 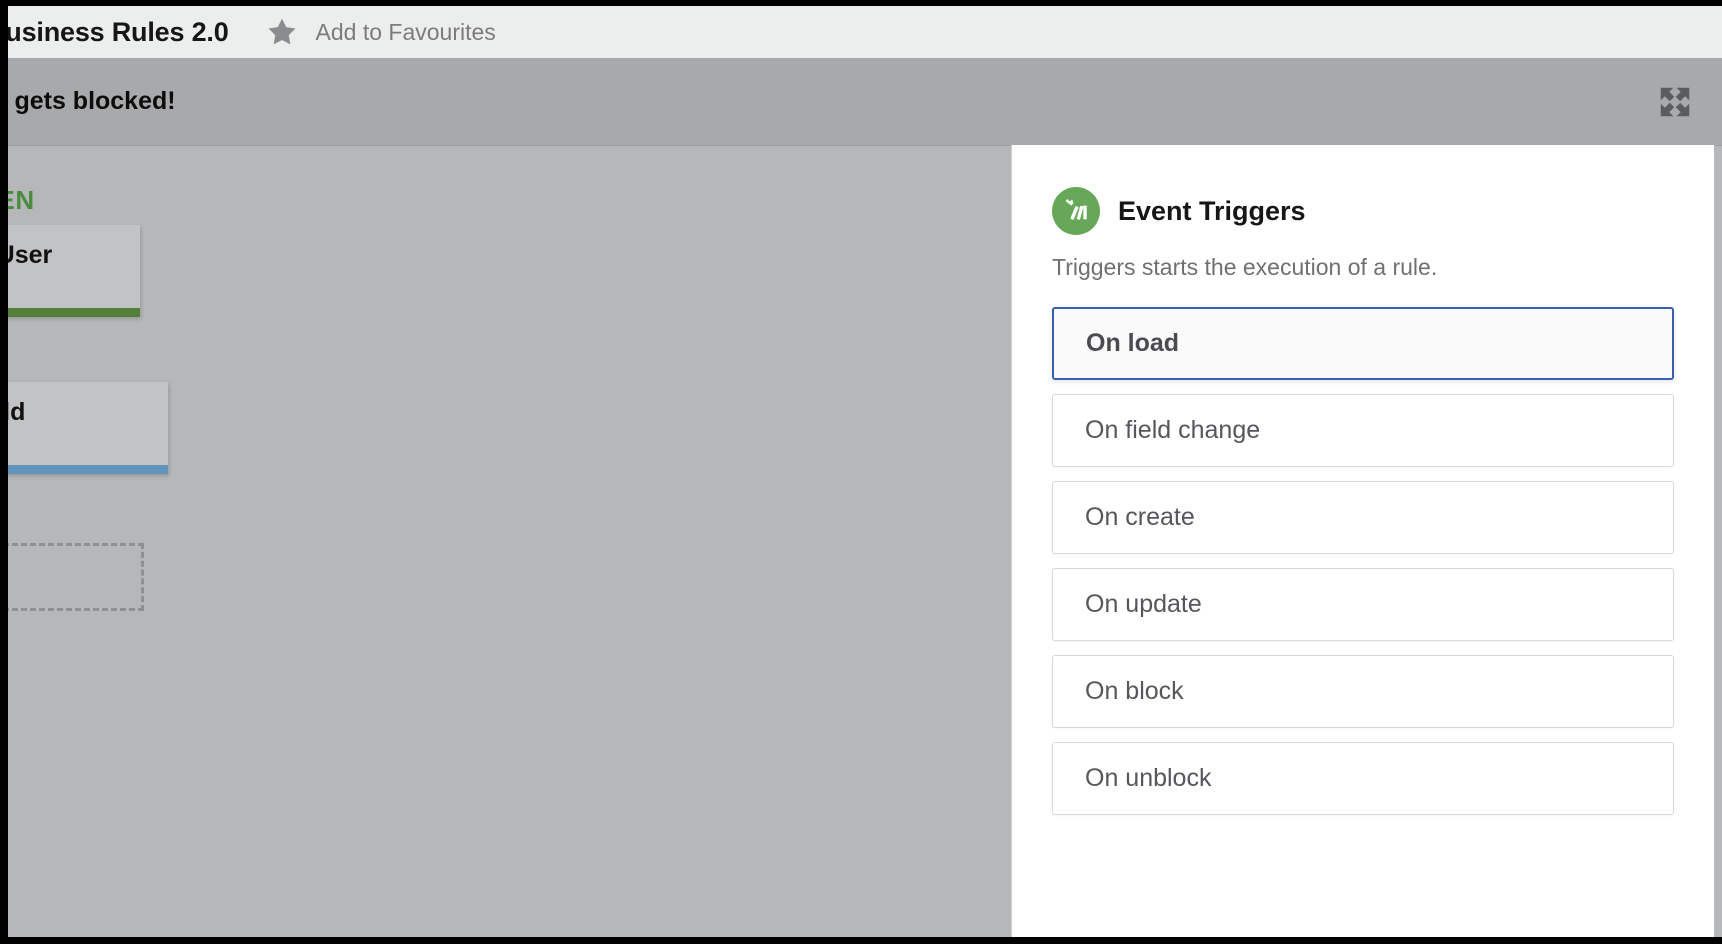 I want to click on trigger-option-label: On block, so click(x=1134, y=691).